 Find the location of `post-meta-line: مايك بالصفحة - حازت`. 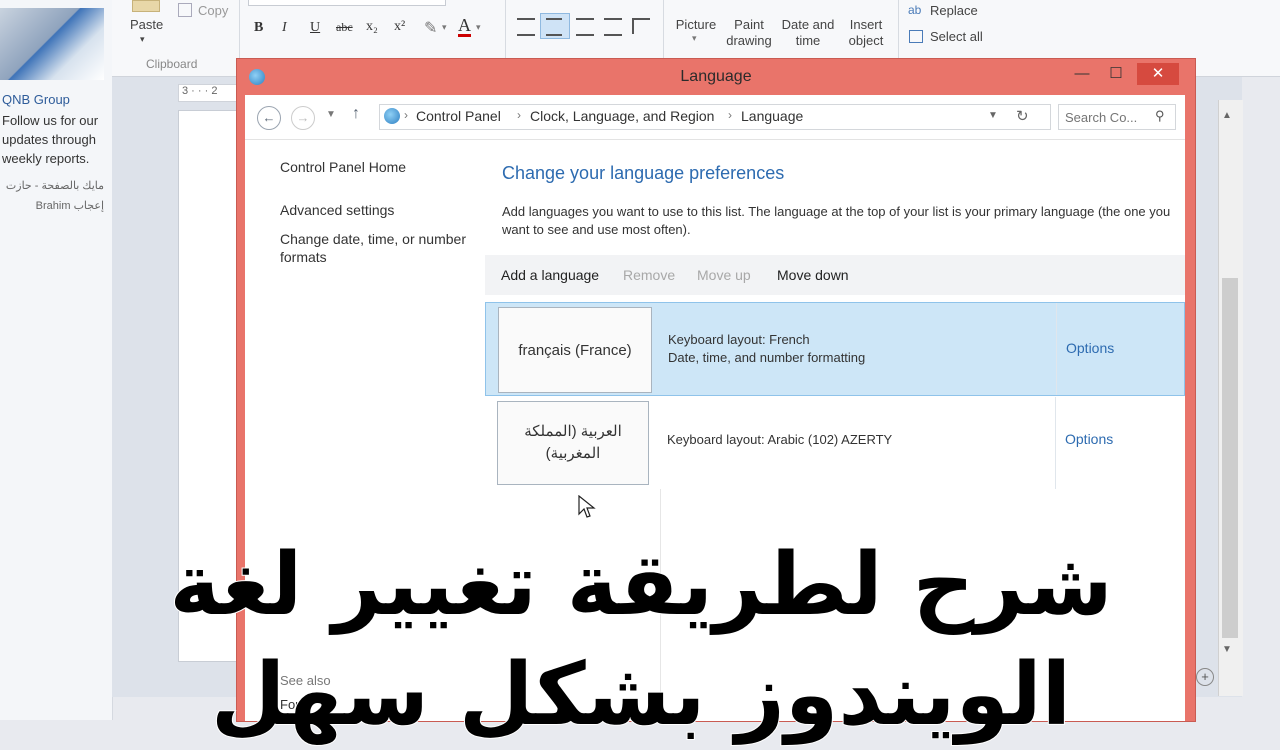

post-meta-line: مايك بالصفحة - حازت is located at coordinates (54, 186).